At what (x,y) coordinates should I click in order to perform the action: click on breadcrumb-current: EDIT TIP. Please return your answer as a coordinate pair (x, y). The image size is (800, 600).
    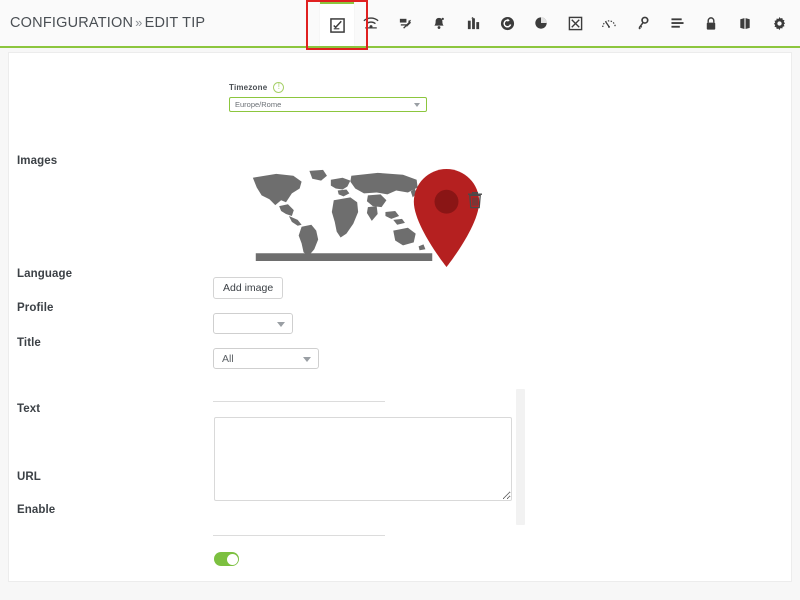
    Looking at the image, I should click on (175, 23).